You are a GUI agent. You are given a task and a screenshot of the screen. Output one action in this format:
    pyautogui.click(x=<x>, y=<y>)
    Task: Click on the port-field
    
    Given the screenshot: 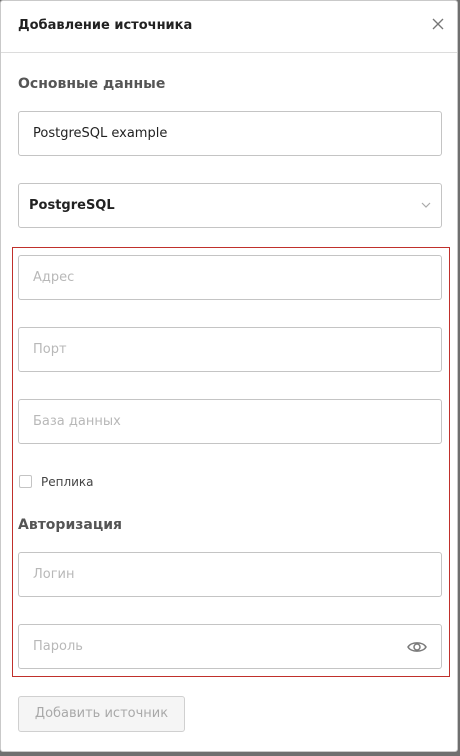 What is the action you would take?
    pyautogui.click(x=230, y=349)
    